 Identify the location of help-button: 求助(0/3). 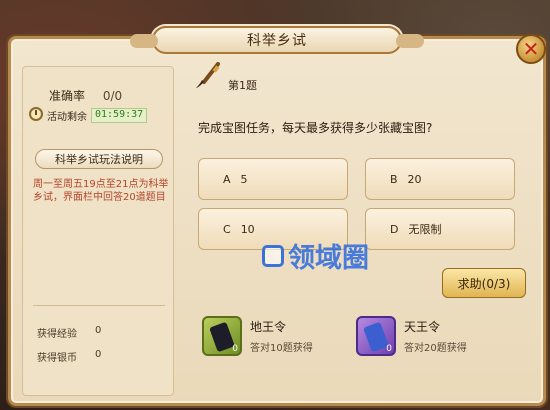
(484, 283).